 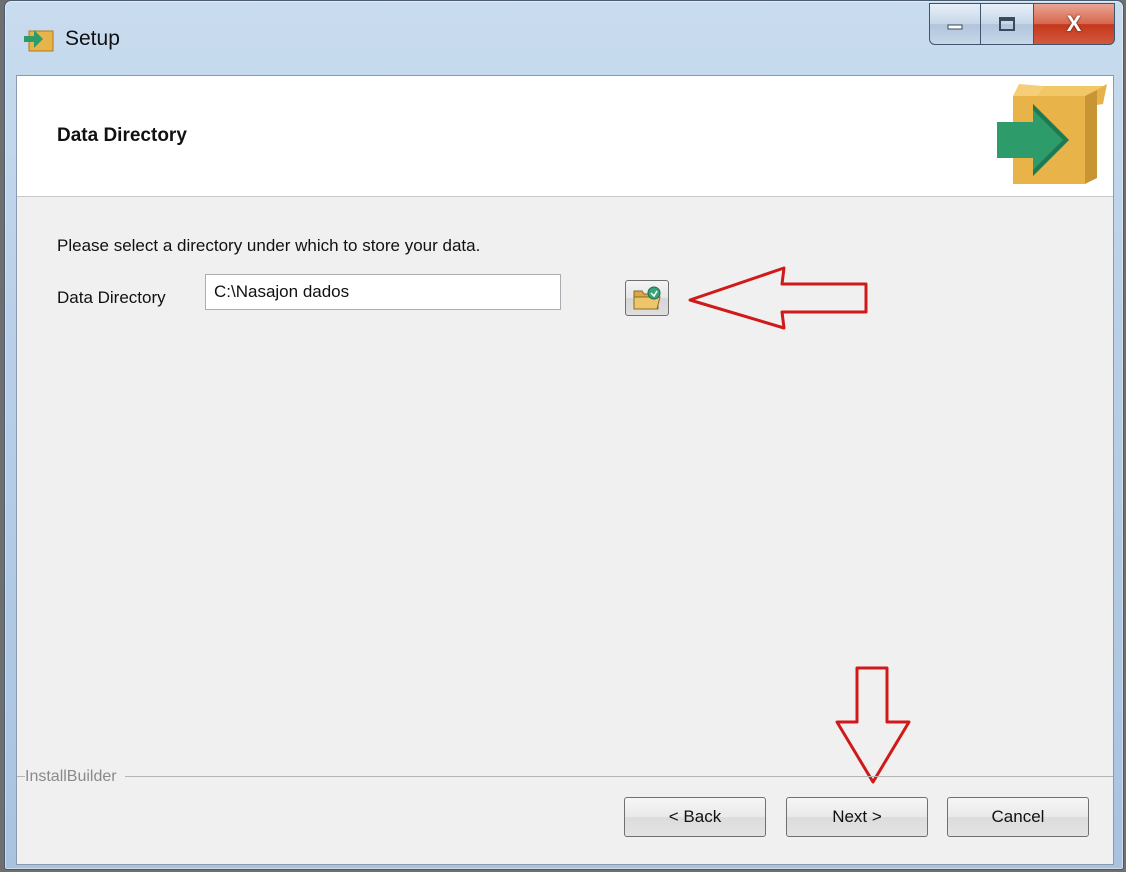 What do you see at coordinates (565, 777) in the screenshot?
I see `footer-divider` at bounding box center [565, 777].